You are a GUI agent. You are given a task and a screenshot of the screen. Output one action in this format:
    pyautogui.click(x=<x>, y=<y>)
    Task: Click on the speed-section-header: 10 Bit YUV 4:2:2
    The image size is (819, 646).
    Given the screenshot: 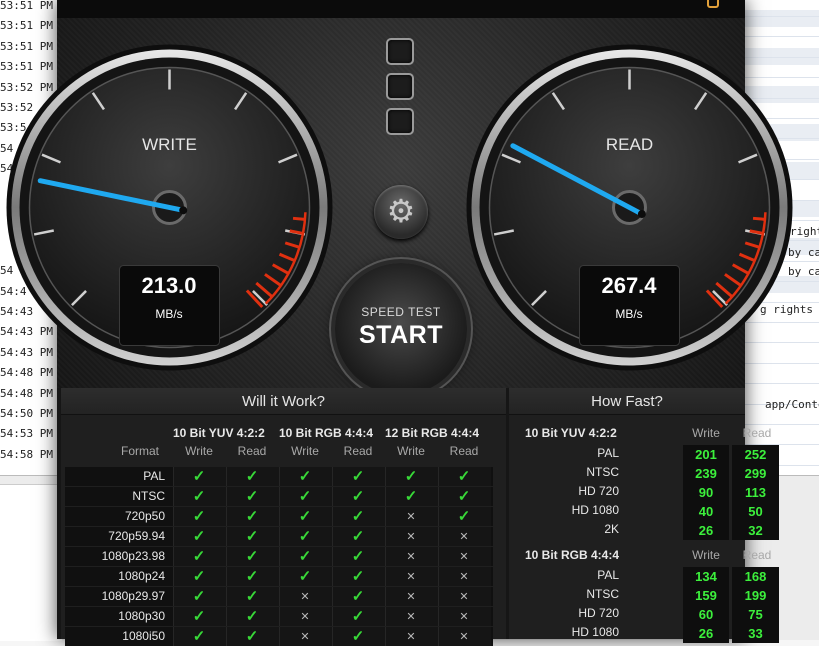 What is the action you would take?
    pyautogui.click(x=571, y=433)
    